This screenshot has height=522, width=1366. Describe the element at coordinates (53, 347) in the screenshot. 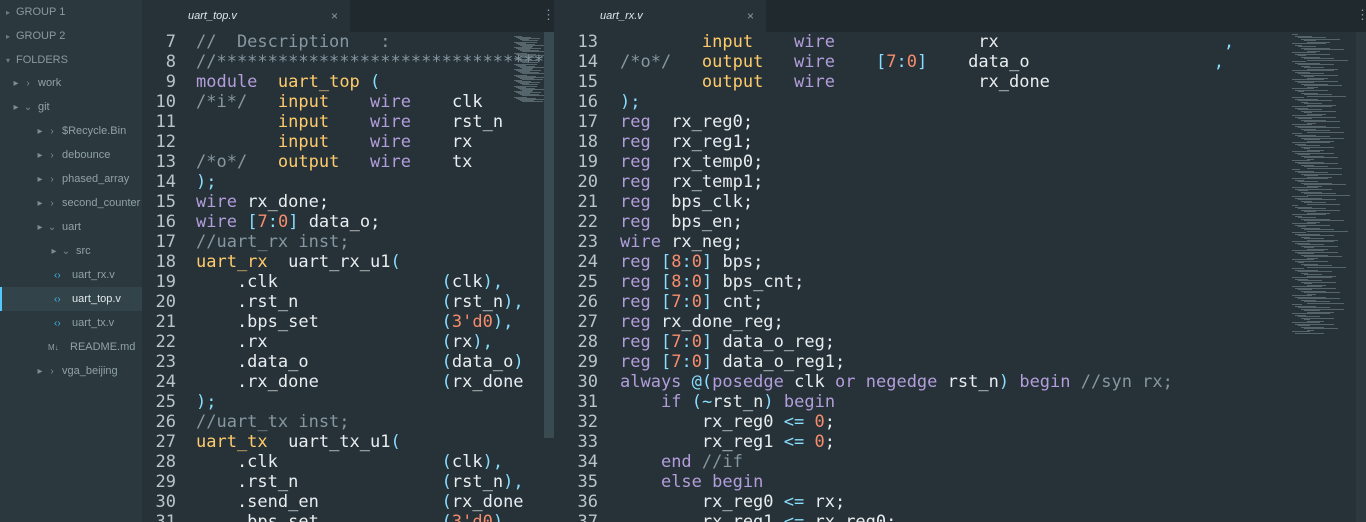

I see `markdown-file-icon: M↓` at that location.